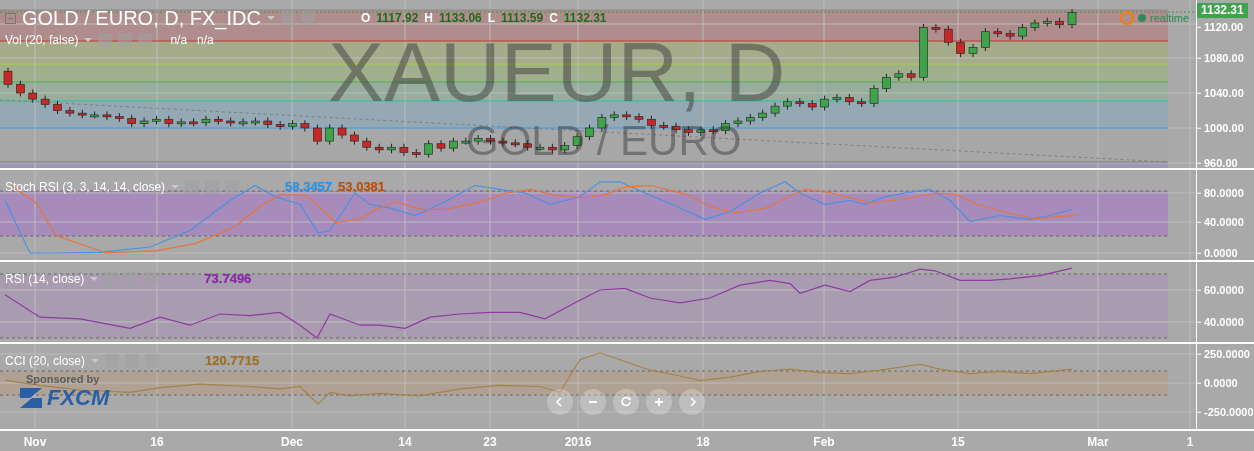  What do you see at coordinates (365, 18) in the screenshot?
I see `ohlc-label: O` at bounding box center [365, 18].